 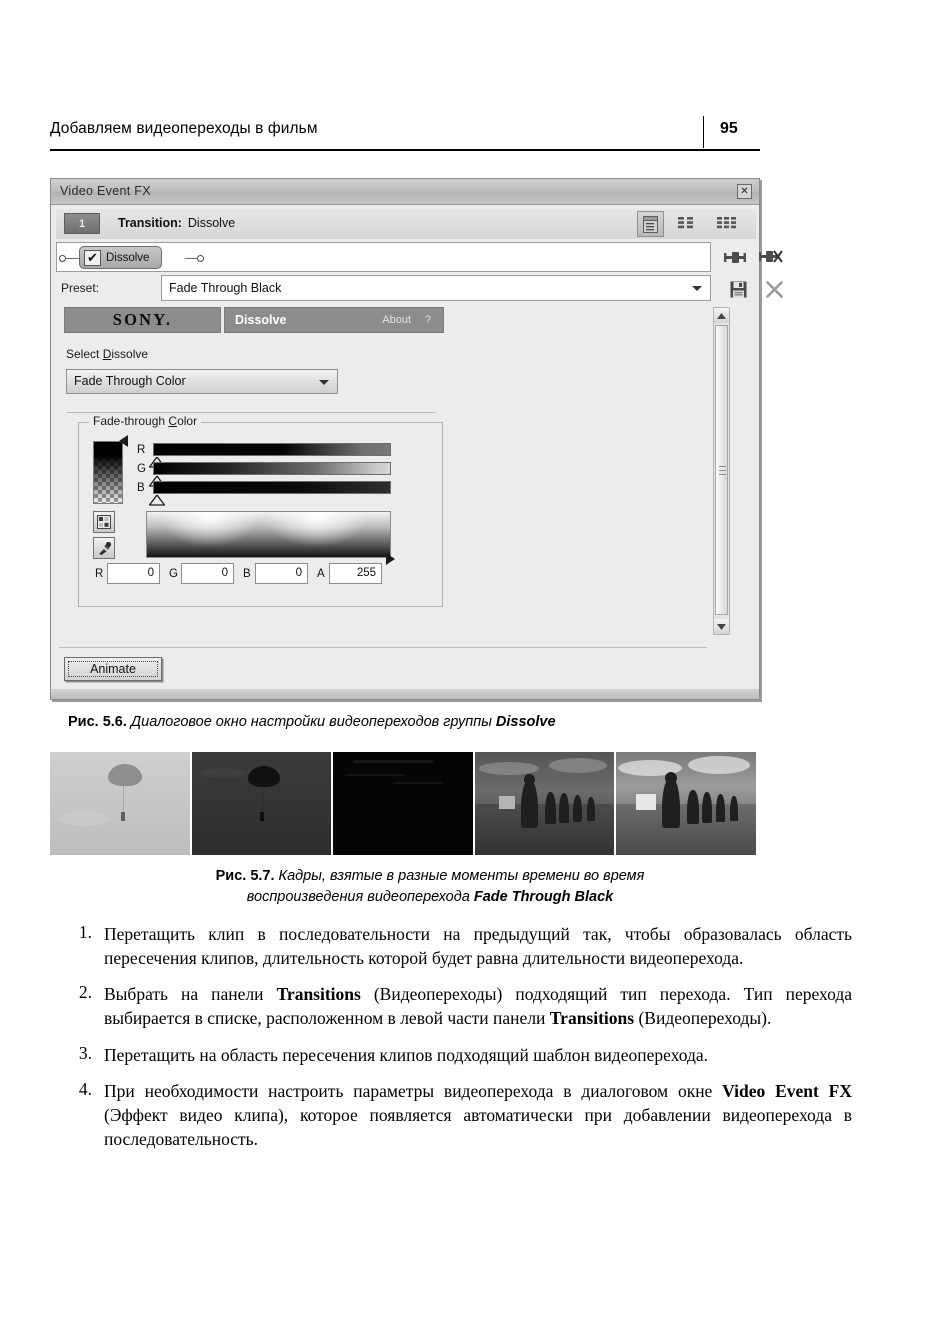 I want to click on animate-button: Animate, so click(x=113, y=669).